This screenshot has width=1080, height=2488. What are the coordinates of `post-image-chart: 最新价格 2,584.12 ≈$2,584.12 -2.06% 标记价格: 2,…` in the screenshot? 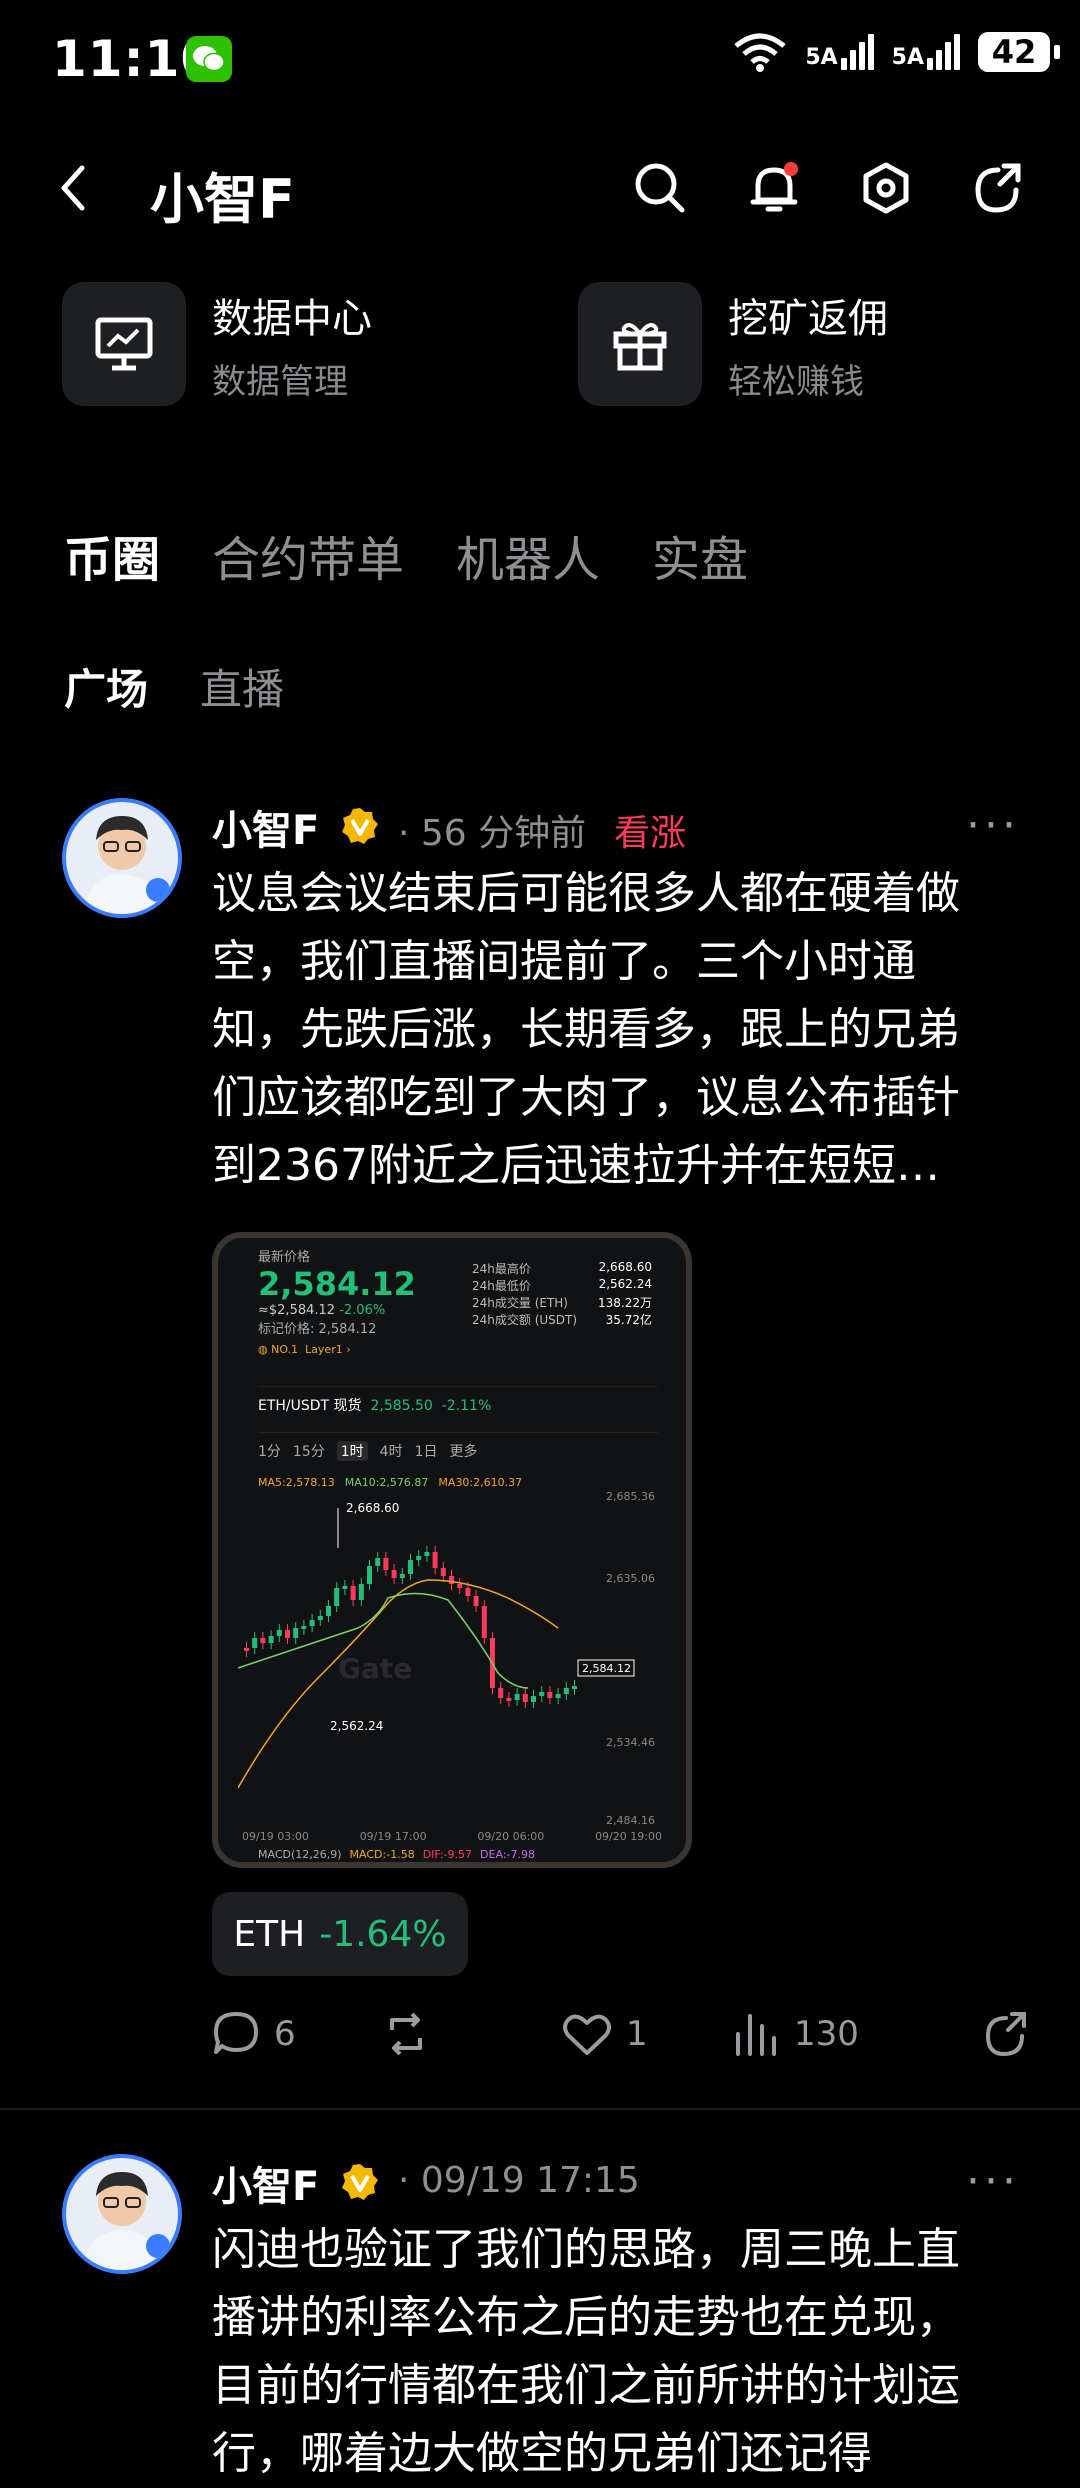 It's located at (452, 1550).